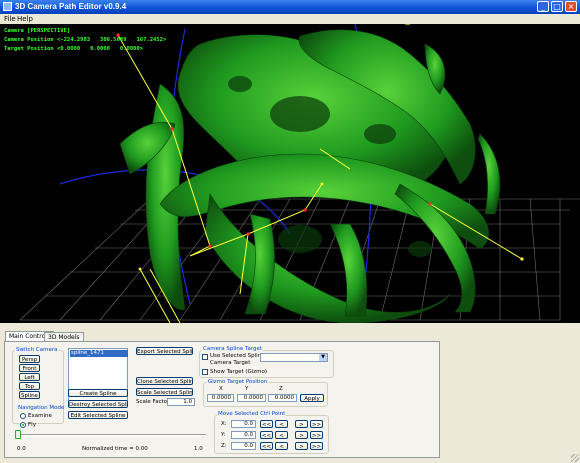 The image size is (580, 463). I want to click on chevron-down-icon: ▼, so click(323, 357).